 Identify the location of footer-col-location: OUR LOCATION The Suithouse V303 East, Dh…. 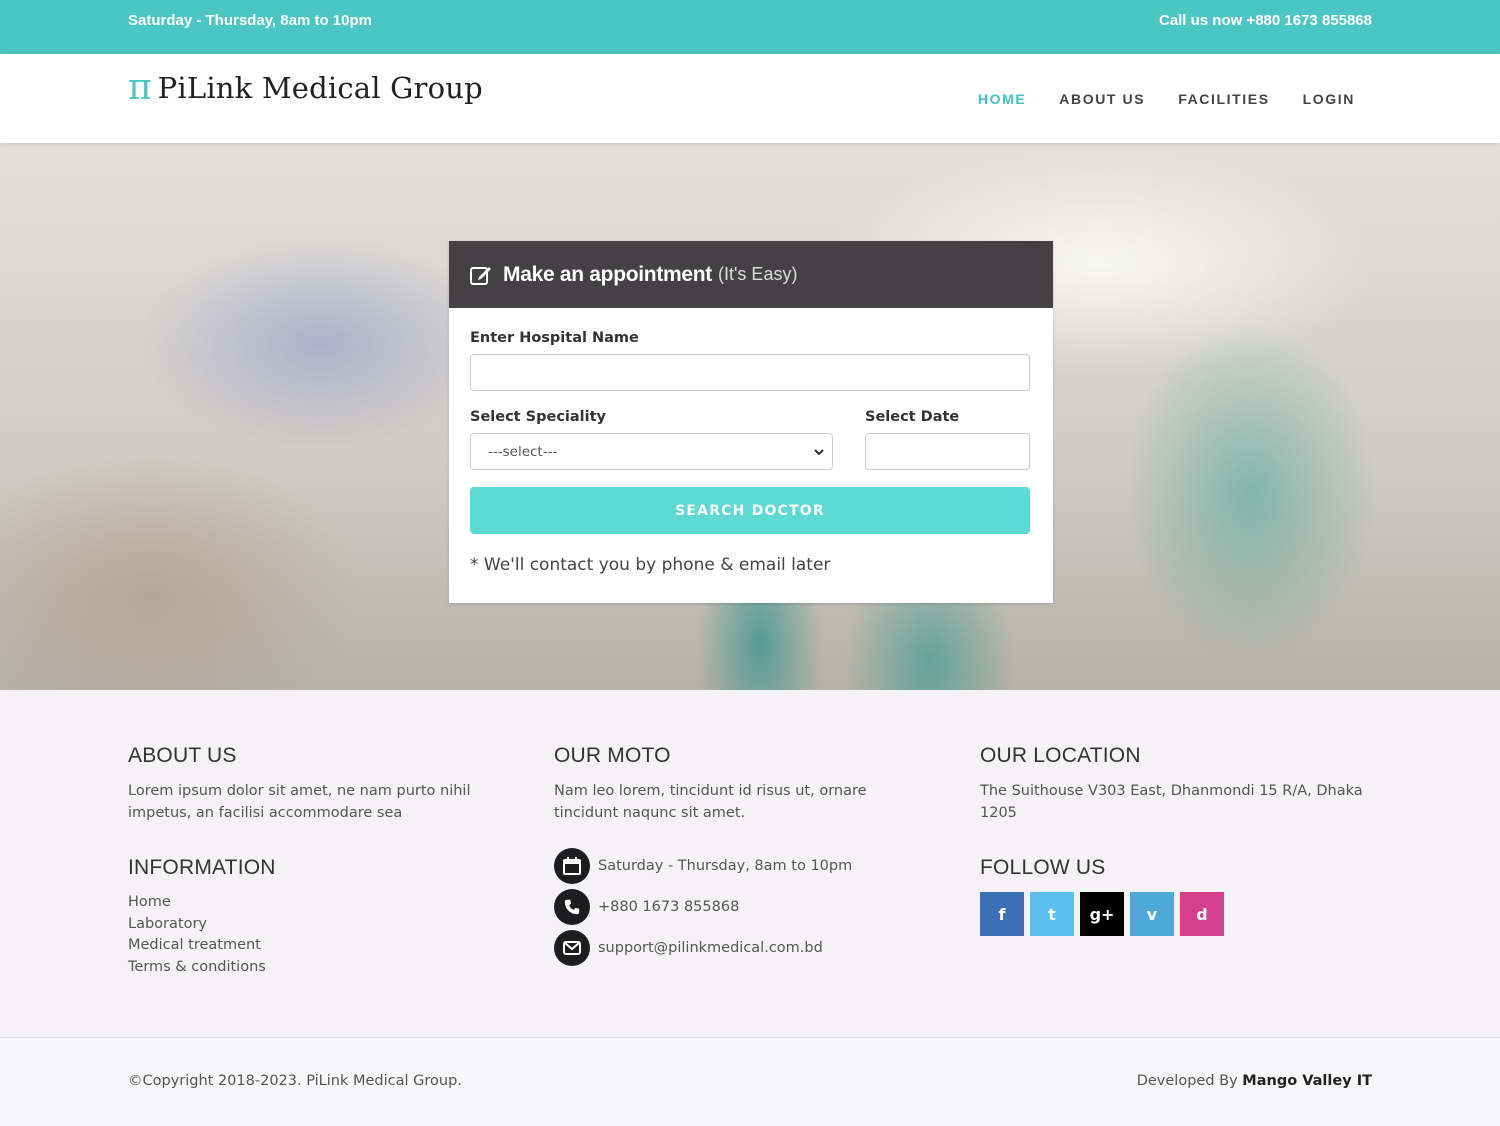
(1176, 840).